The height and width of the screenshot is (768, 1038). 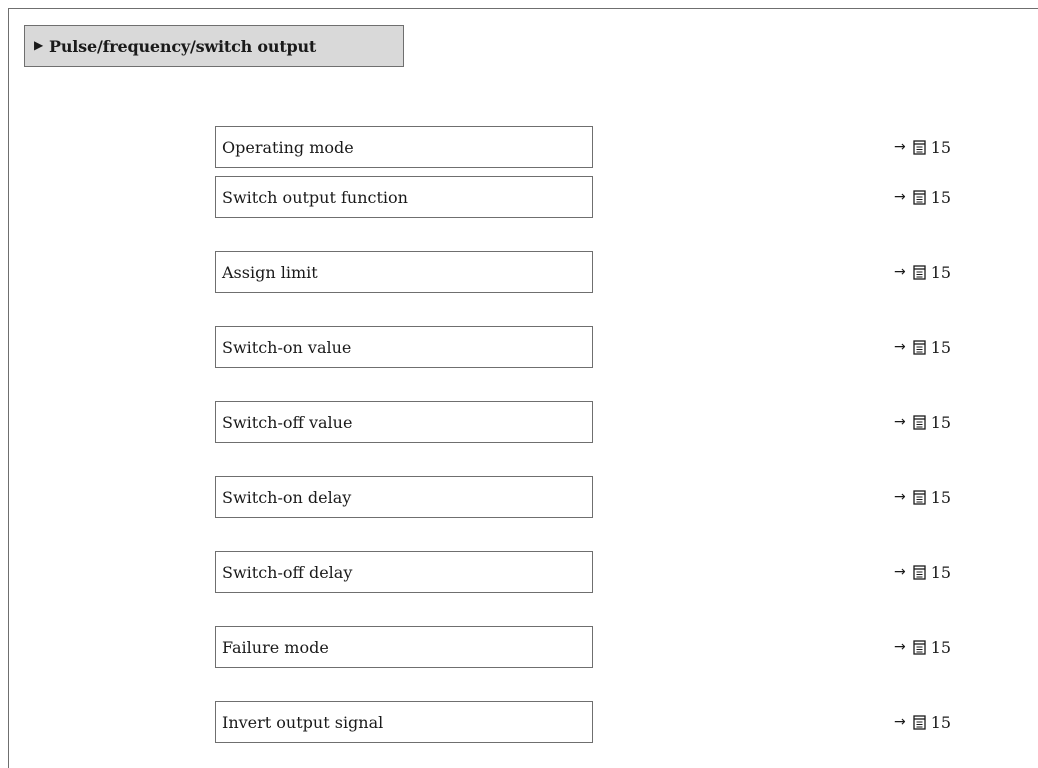 I want to click on parameter-box: Switch output function, so click(x=404, y=197).